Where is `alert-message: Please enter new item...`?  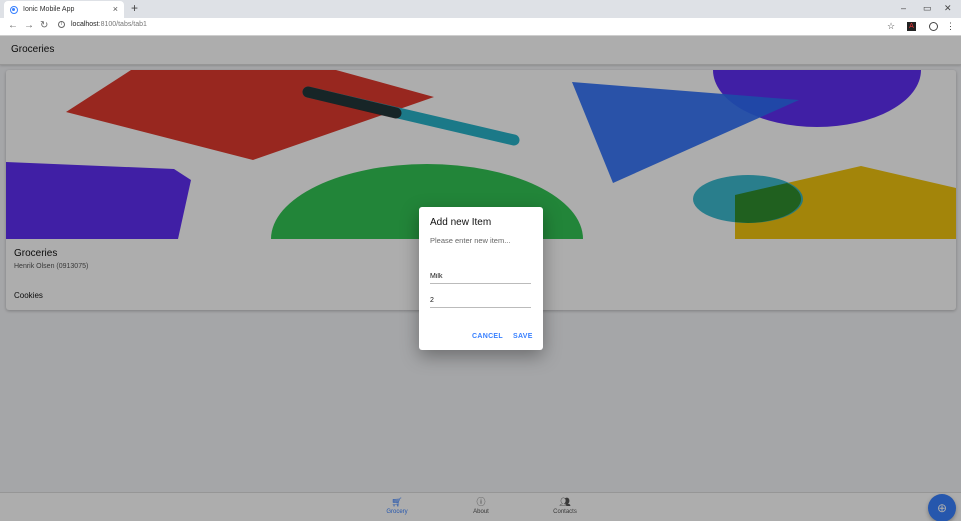
alert-message: Please enter new item... is located at coordinates (470, 240).